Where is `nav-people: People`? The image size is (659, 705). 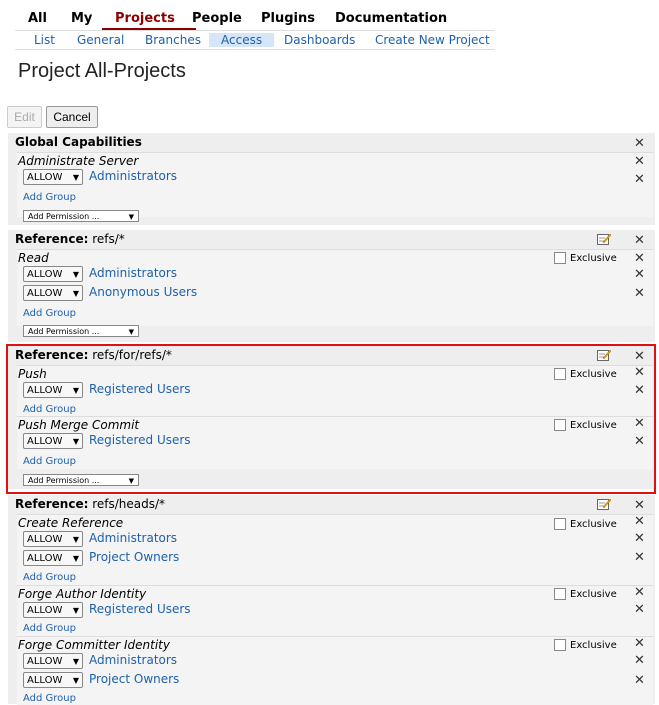 nav-people: People is located at coordinates (217, 18).